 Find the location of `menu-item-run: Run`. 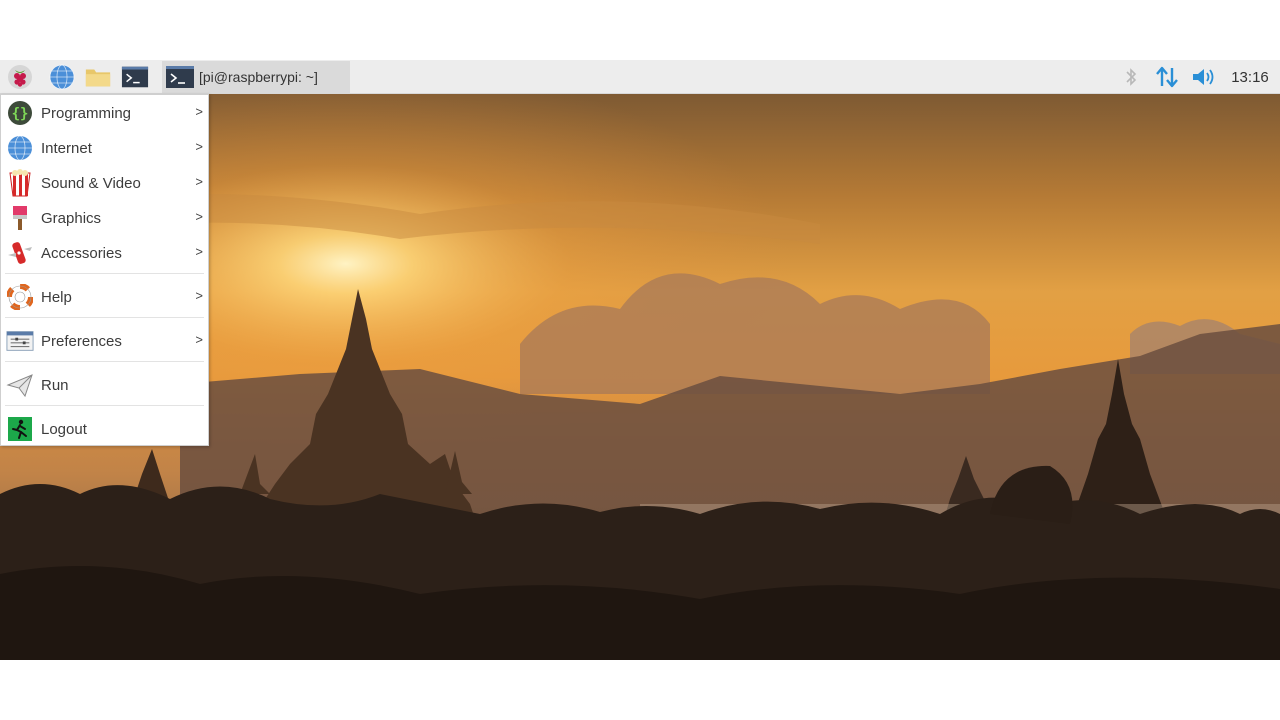

menu-item-run: Run is located at coordinates (104, 385).